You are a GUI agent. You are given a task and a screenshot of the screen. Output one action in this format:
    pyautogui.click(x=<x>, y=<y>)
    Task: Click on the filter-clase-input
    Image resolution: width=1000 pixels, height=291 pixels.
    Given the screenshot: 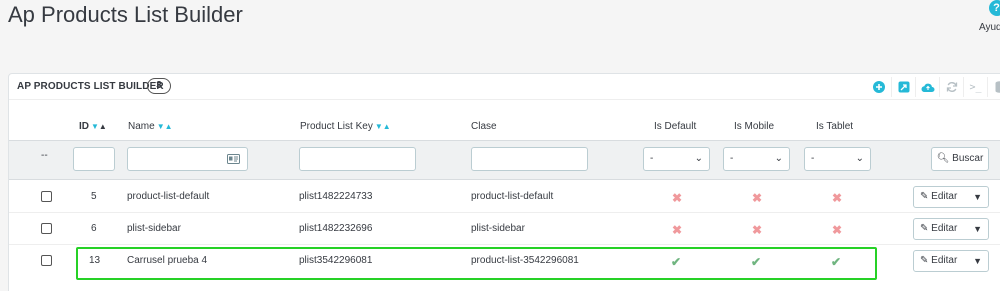 What is the action you would take?
    pyautogui.click(x=529, y=159)
    